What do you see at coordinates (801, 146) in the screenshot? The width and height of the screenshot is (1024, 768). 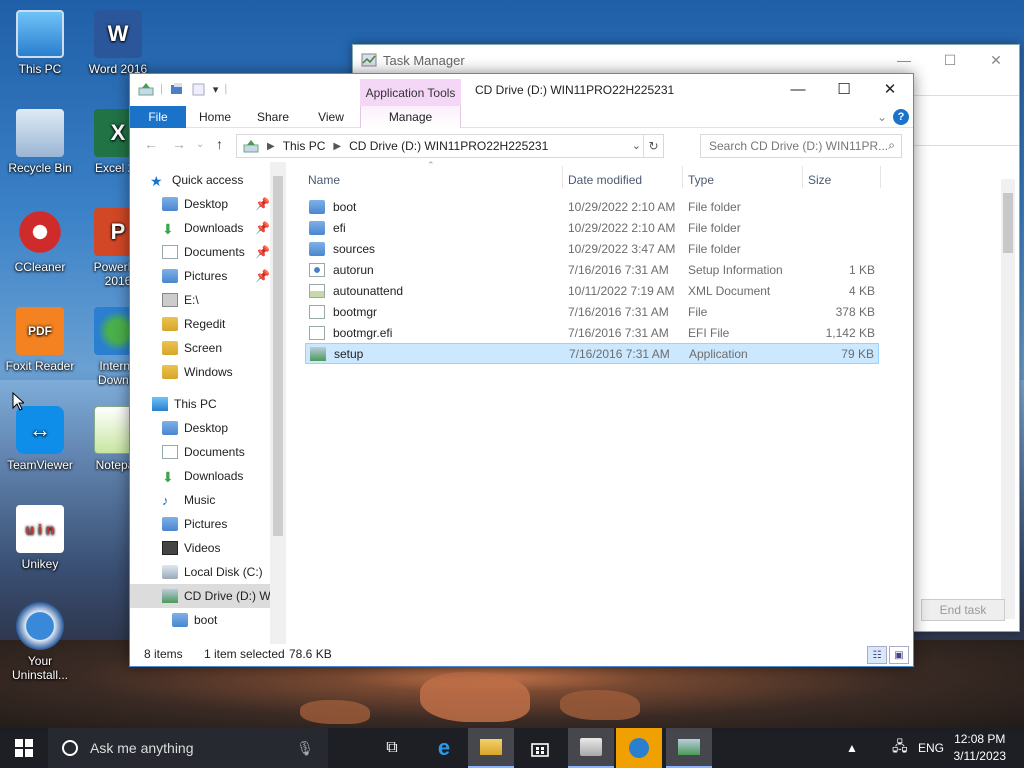 I see `search-input: Search CD Drive (D:) WIN11PR... ⌕` at bounding box center [801, 146].